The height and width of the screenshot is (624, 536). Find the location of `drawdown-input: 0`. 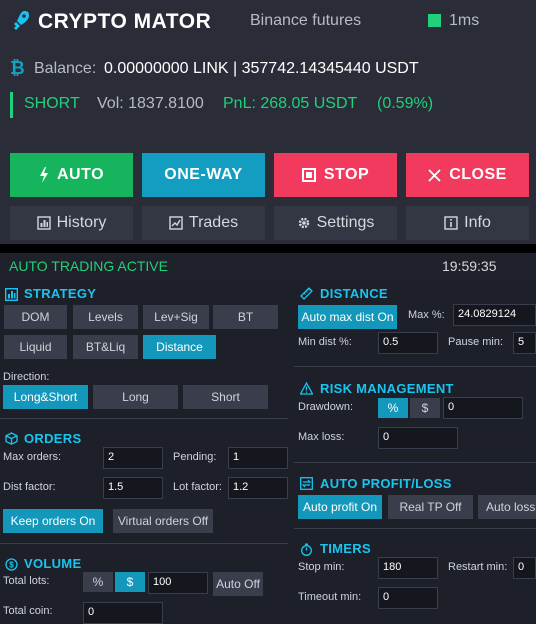

drawdown-input: 0 is located at coordinates (483, 408).